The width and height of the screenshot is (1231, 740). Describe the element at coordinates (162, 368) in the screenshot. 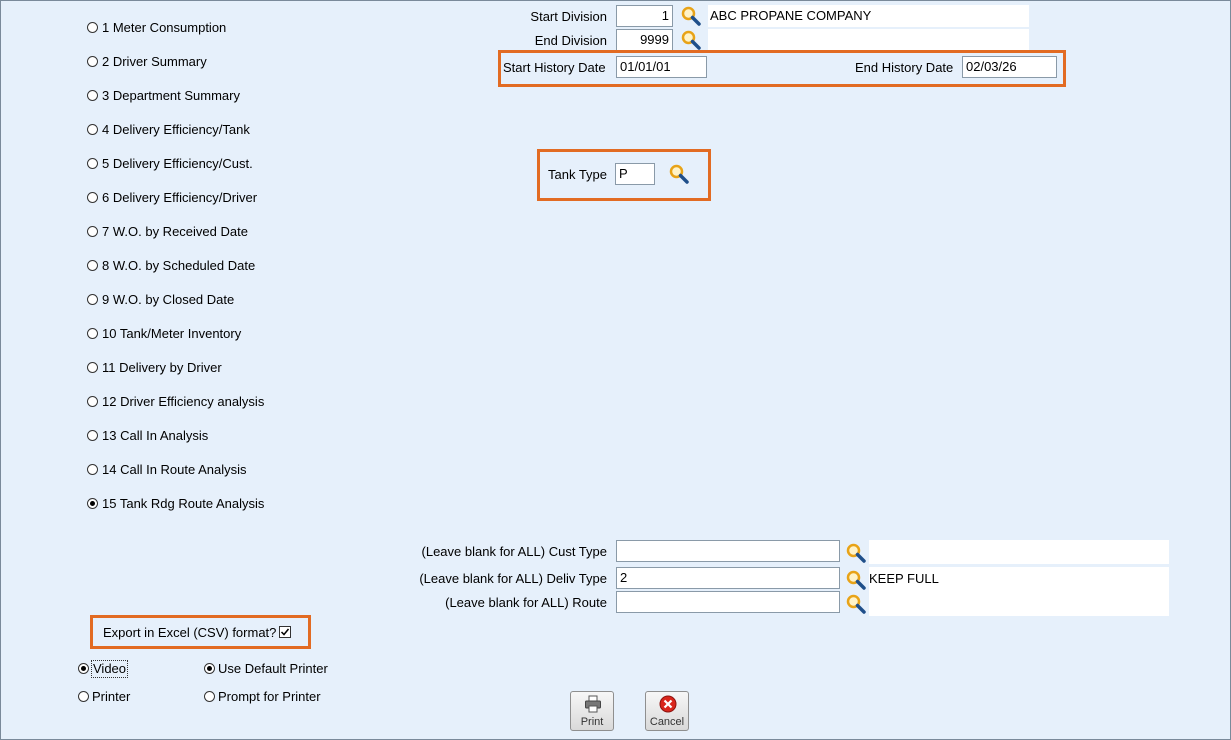

I see `report-option-label: 11 Delivery by Driver` at that location.